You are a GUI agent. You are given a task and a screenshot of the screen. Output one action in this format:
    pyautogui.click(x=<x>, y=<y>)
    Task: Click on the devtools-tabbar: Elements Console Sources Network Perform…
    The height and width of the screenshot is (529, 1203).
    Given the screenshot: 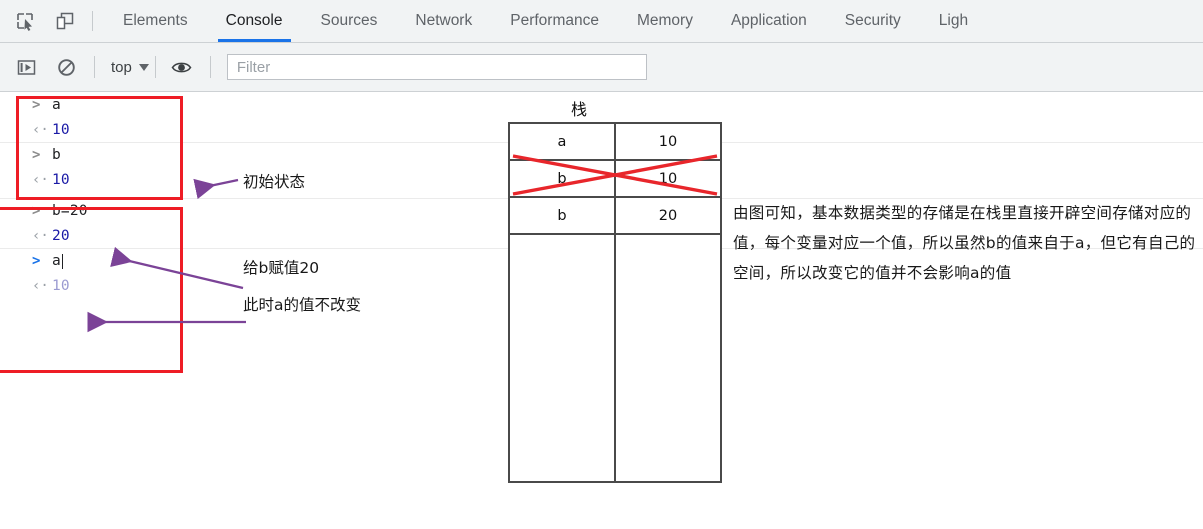 What is the action you would take?
    pyautogui.click(x=601, y=21)
    